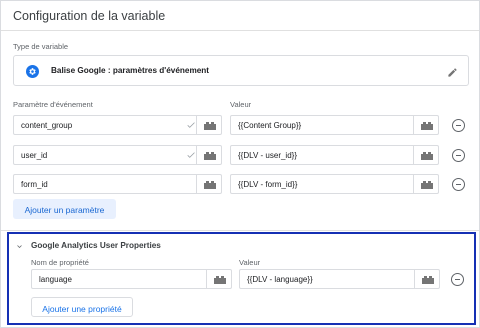 The image size is (480, 328). What do you see at coordinates (241, 104) in the screenshot?
I see `event-param-value-header: Valeur` at bounding box center [241, 104].